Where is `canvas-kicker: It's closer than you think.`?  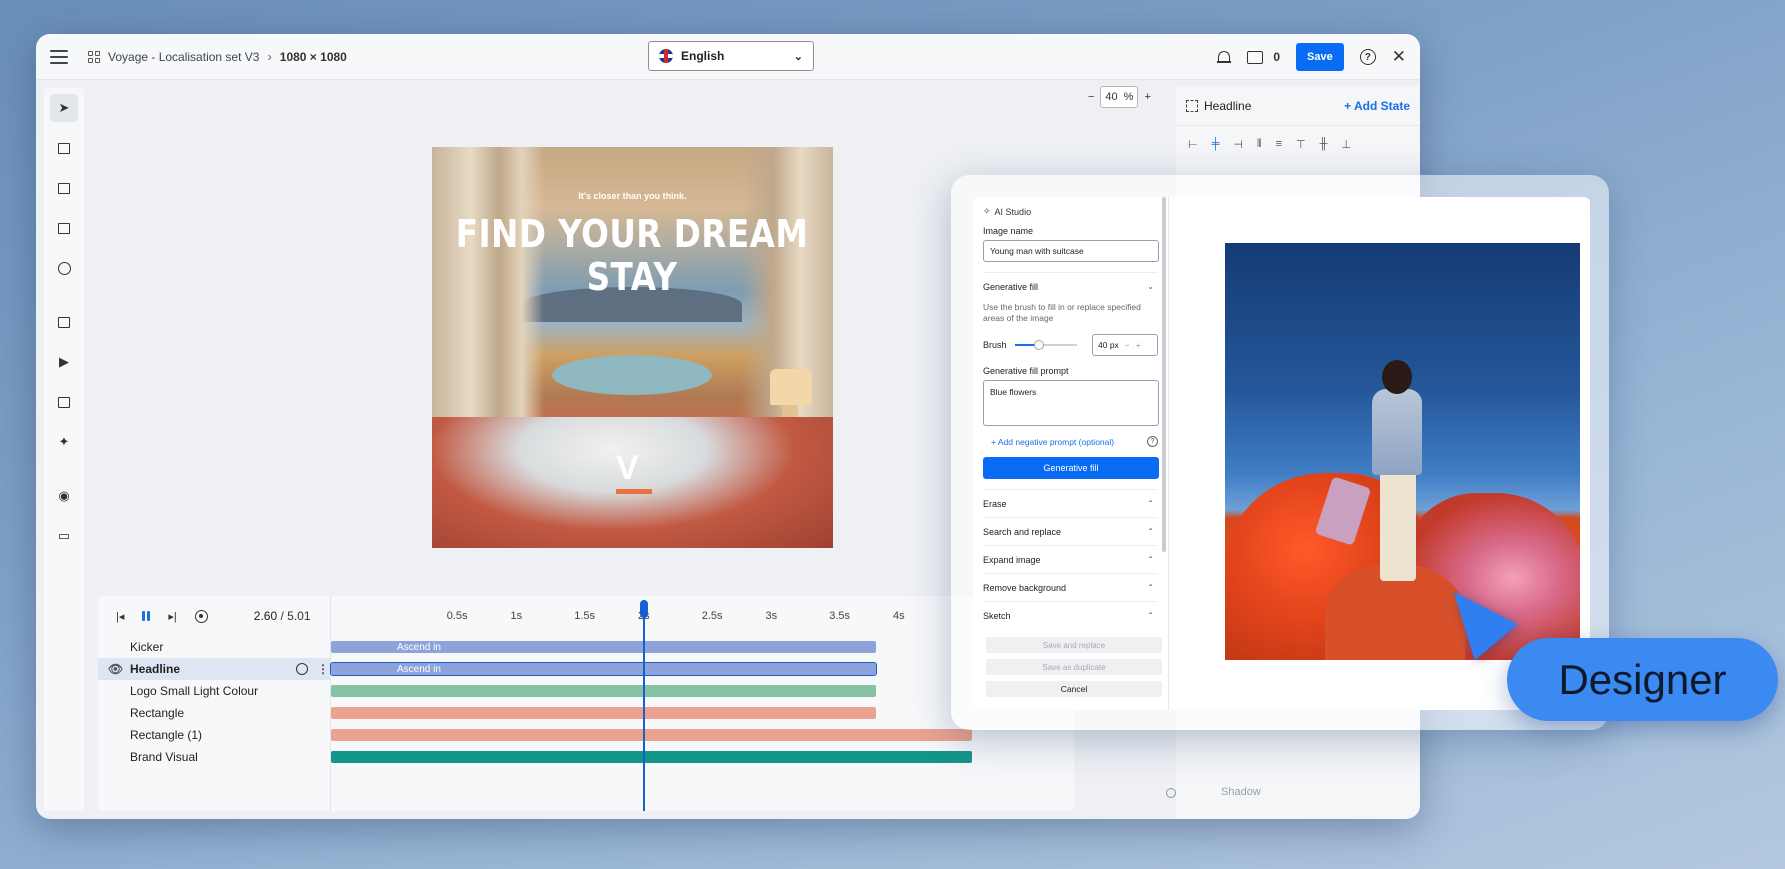
canvas-kicker: It's closer than you think. is located at coordinates (632, 196).